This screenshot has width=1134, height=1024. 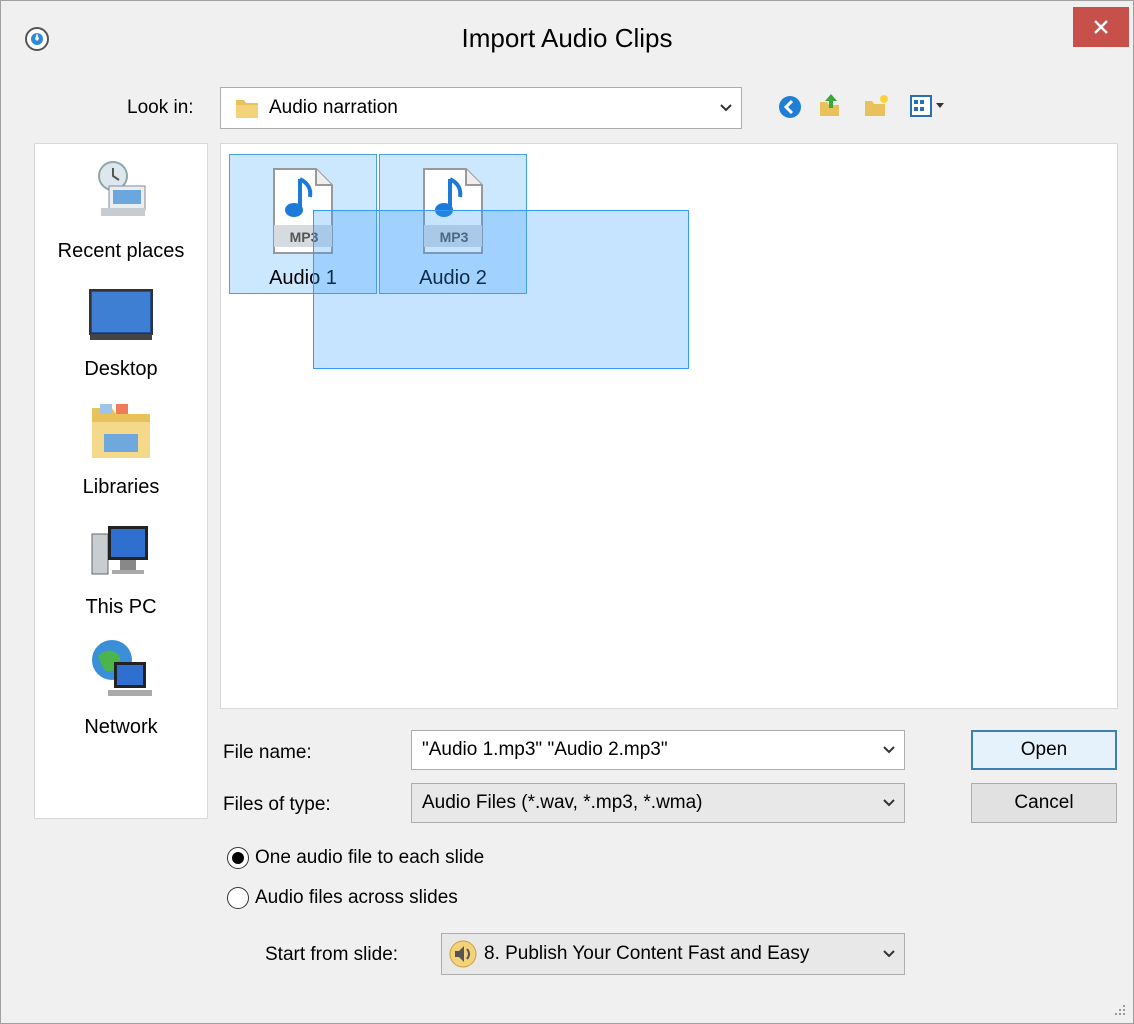 What do you see at coordinates (247, 109) in the screenshot?
I see `folder-icon` at bounding box center [247, 109].